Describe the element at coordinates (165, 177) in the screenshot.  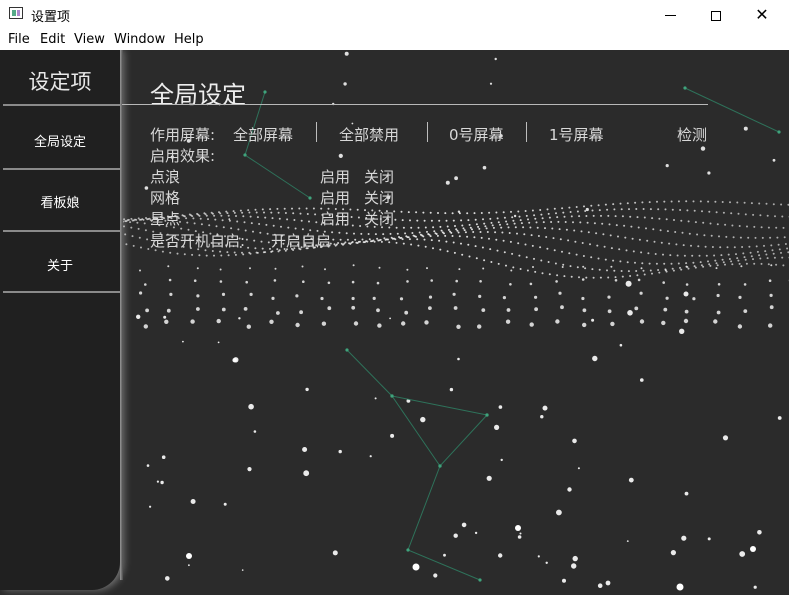
I see `effect-name: 点浪` at that location.